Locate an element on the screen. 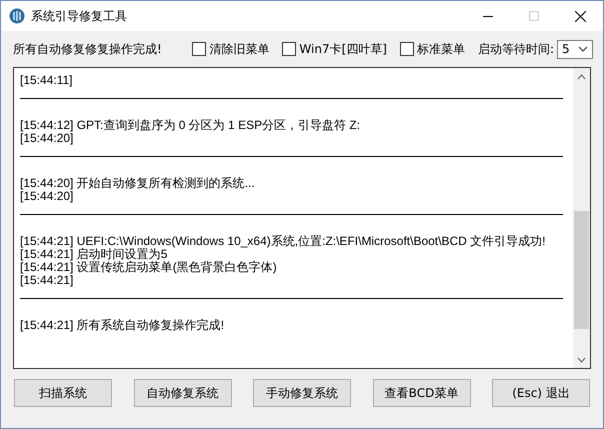  log-line: [15:44:21] is located at coordinates (47, 280).